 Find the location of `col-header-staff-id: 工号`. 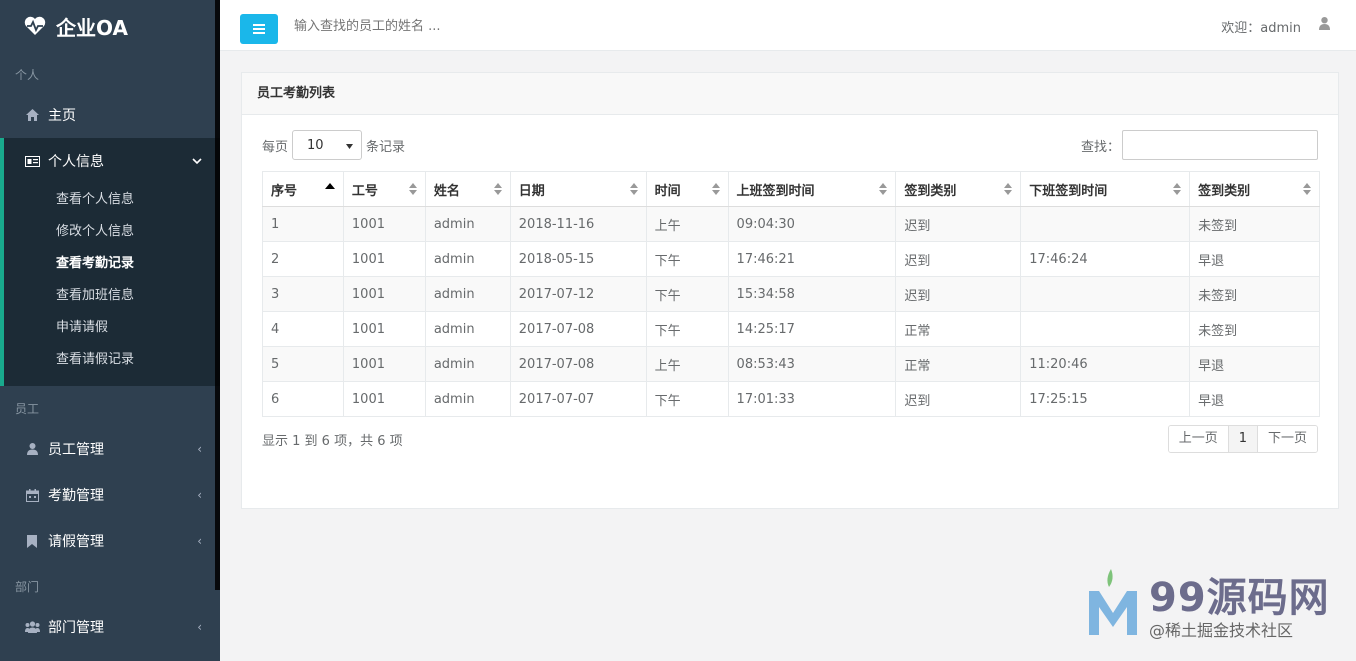

col-header-staff-id: 工号 is located at coordinates (384, 189).